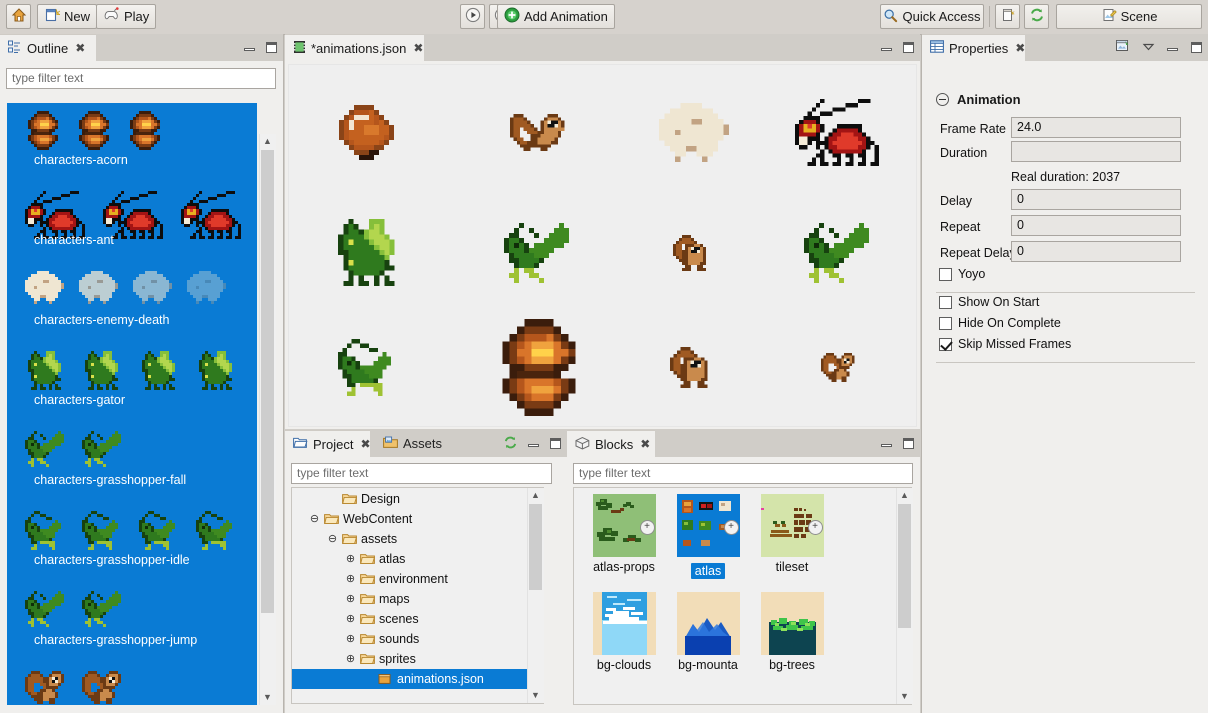  I want to click on run-button, so click(472, 16).